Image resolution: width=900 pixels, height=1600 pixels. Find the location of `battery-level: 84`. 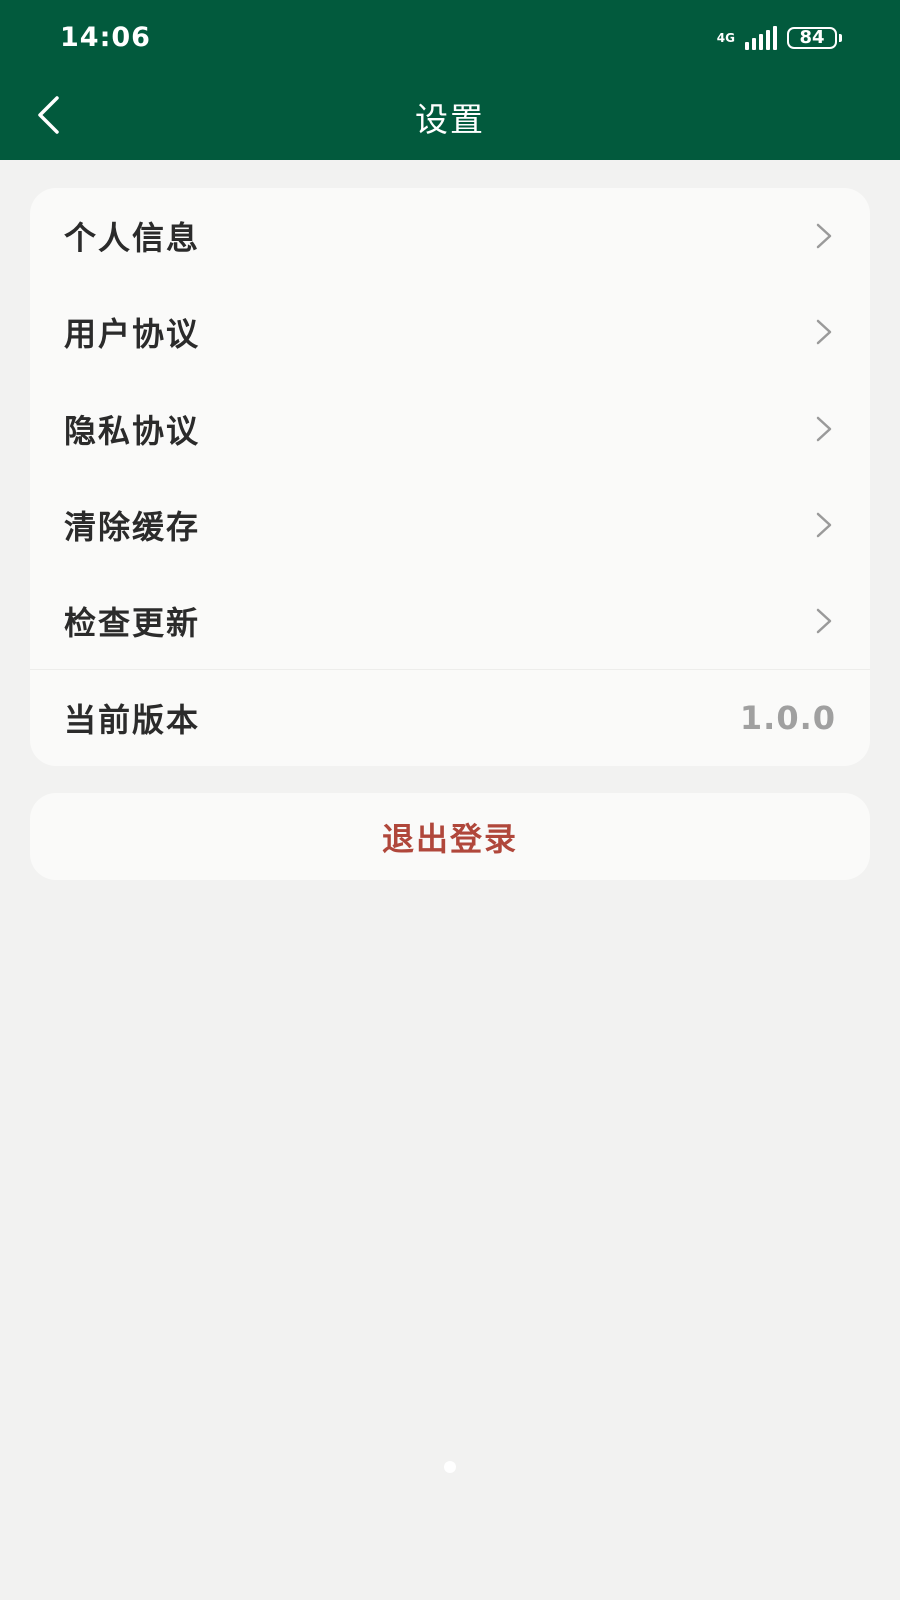

battery-level: 84 is located at coordinates (812, 38).